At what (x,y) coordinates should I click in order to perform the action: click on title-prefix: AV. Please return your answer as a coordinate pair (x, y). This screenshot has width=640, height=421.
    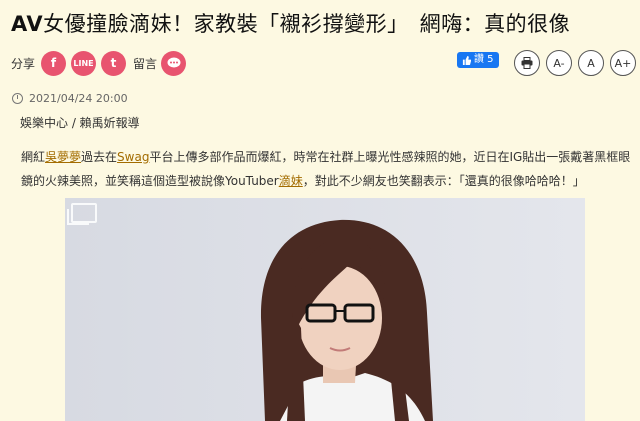
    Looking at the image, I should click on (27, 24).